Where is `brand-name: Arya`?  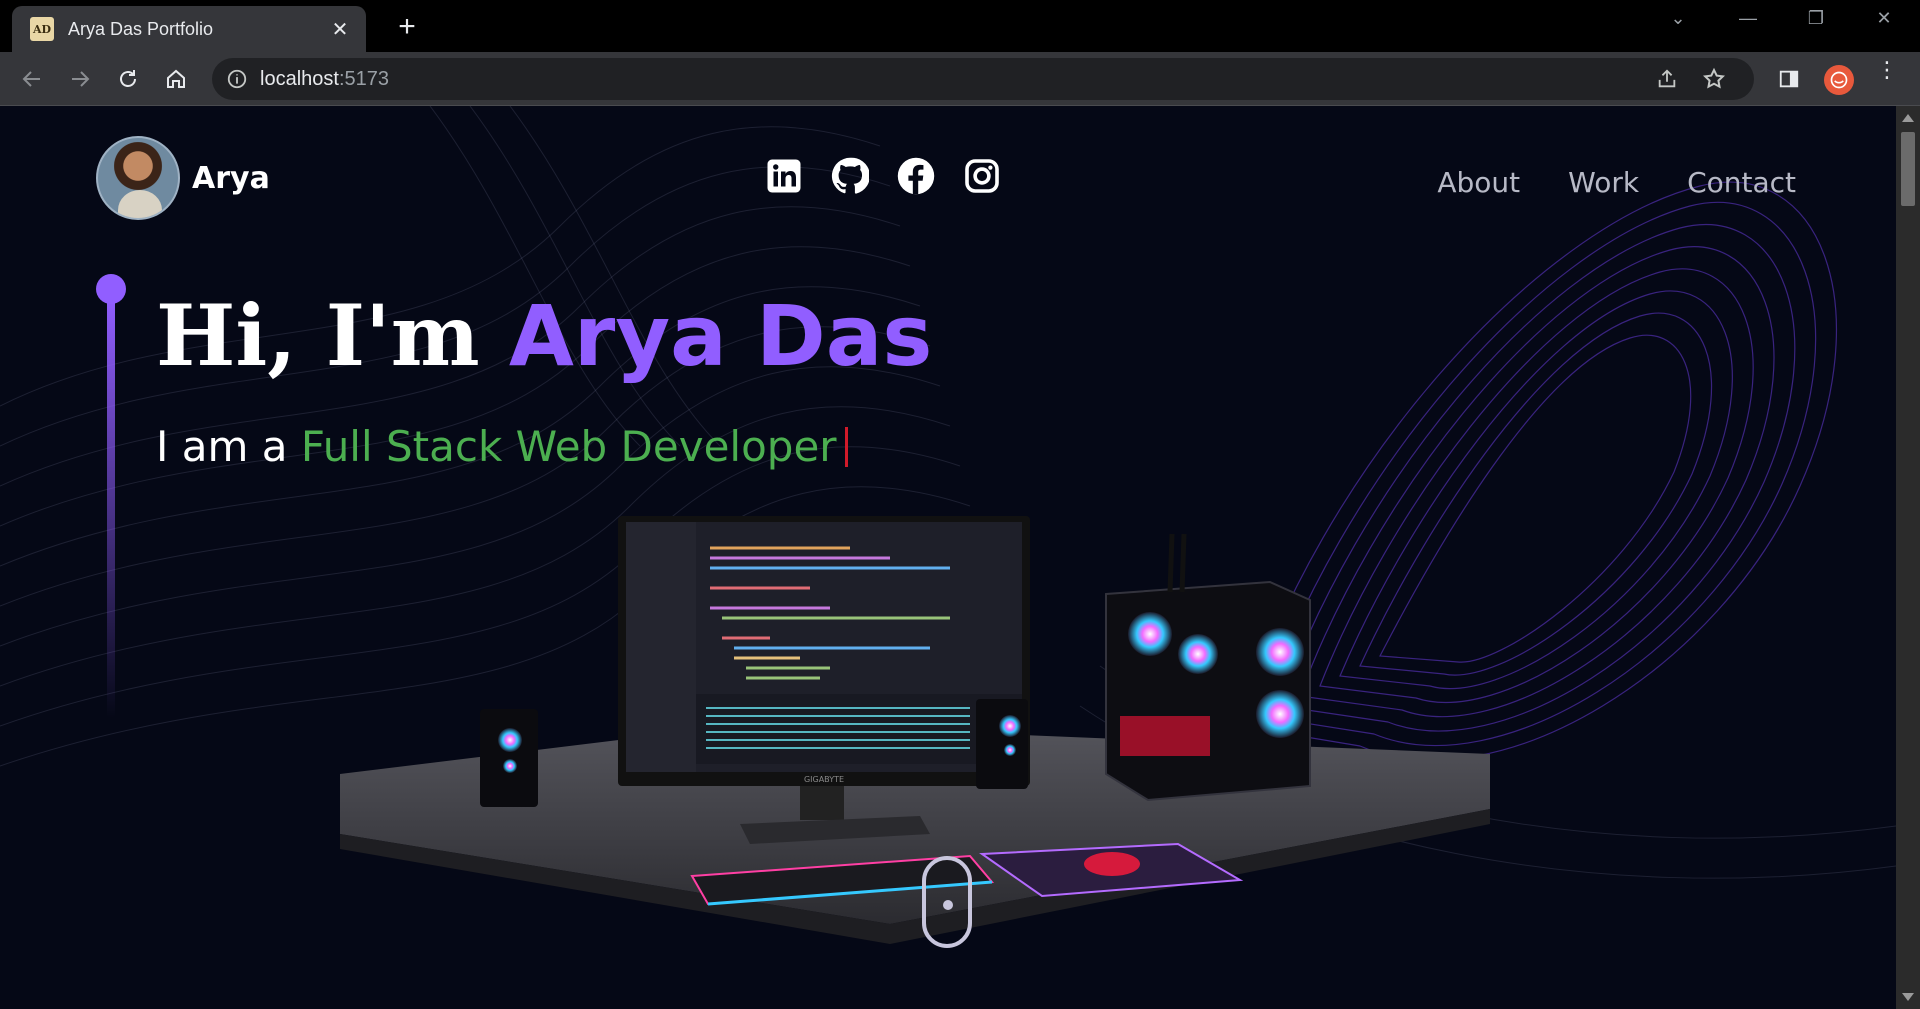
brand-name: Arya is located at coordinates (231, 178).